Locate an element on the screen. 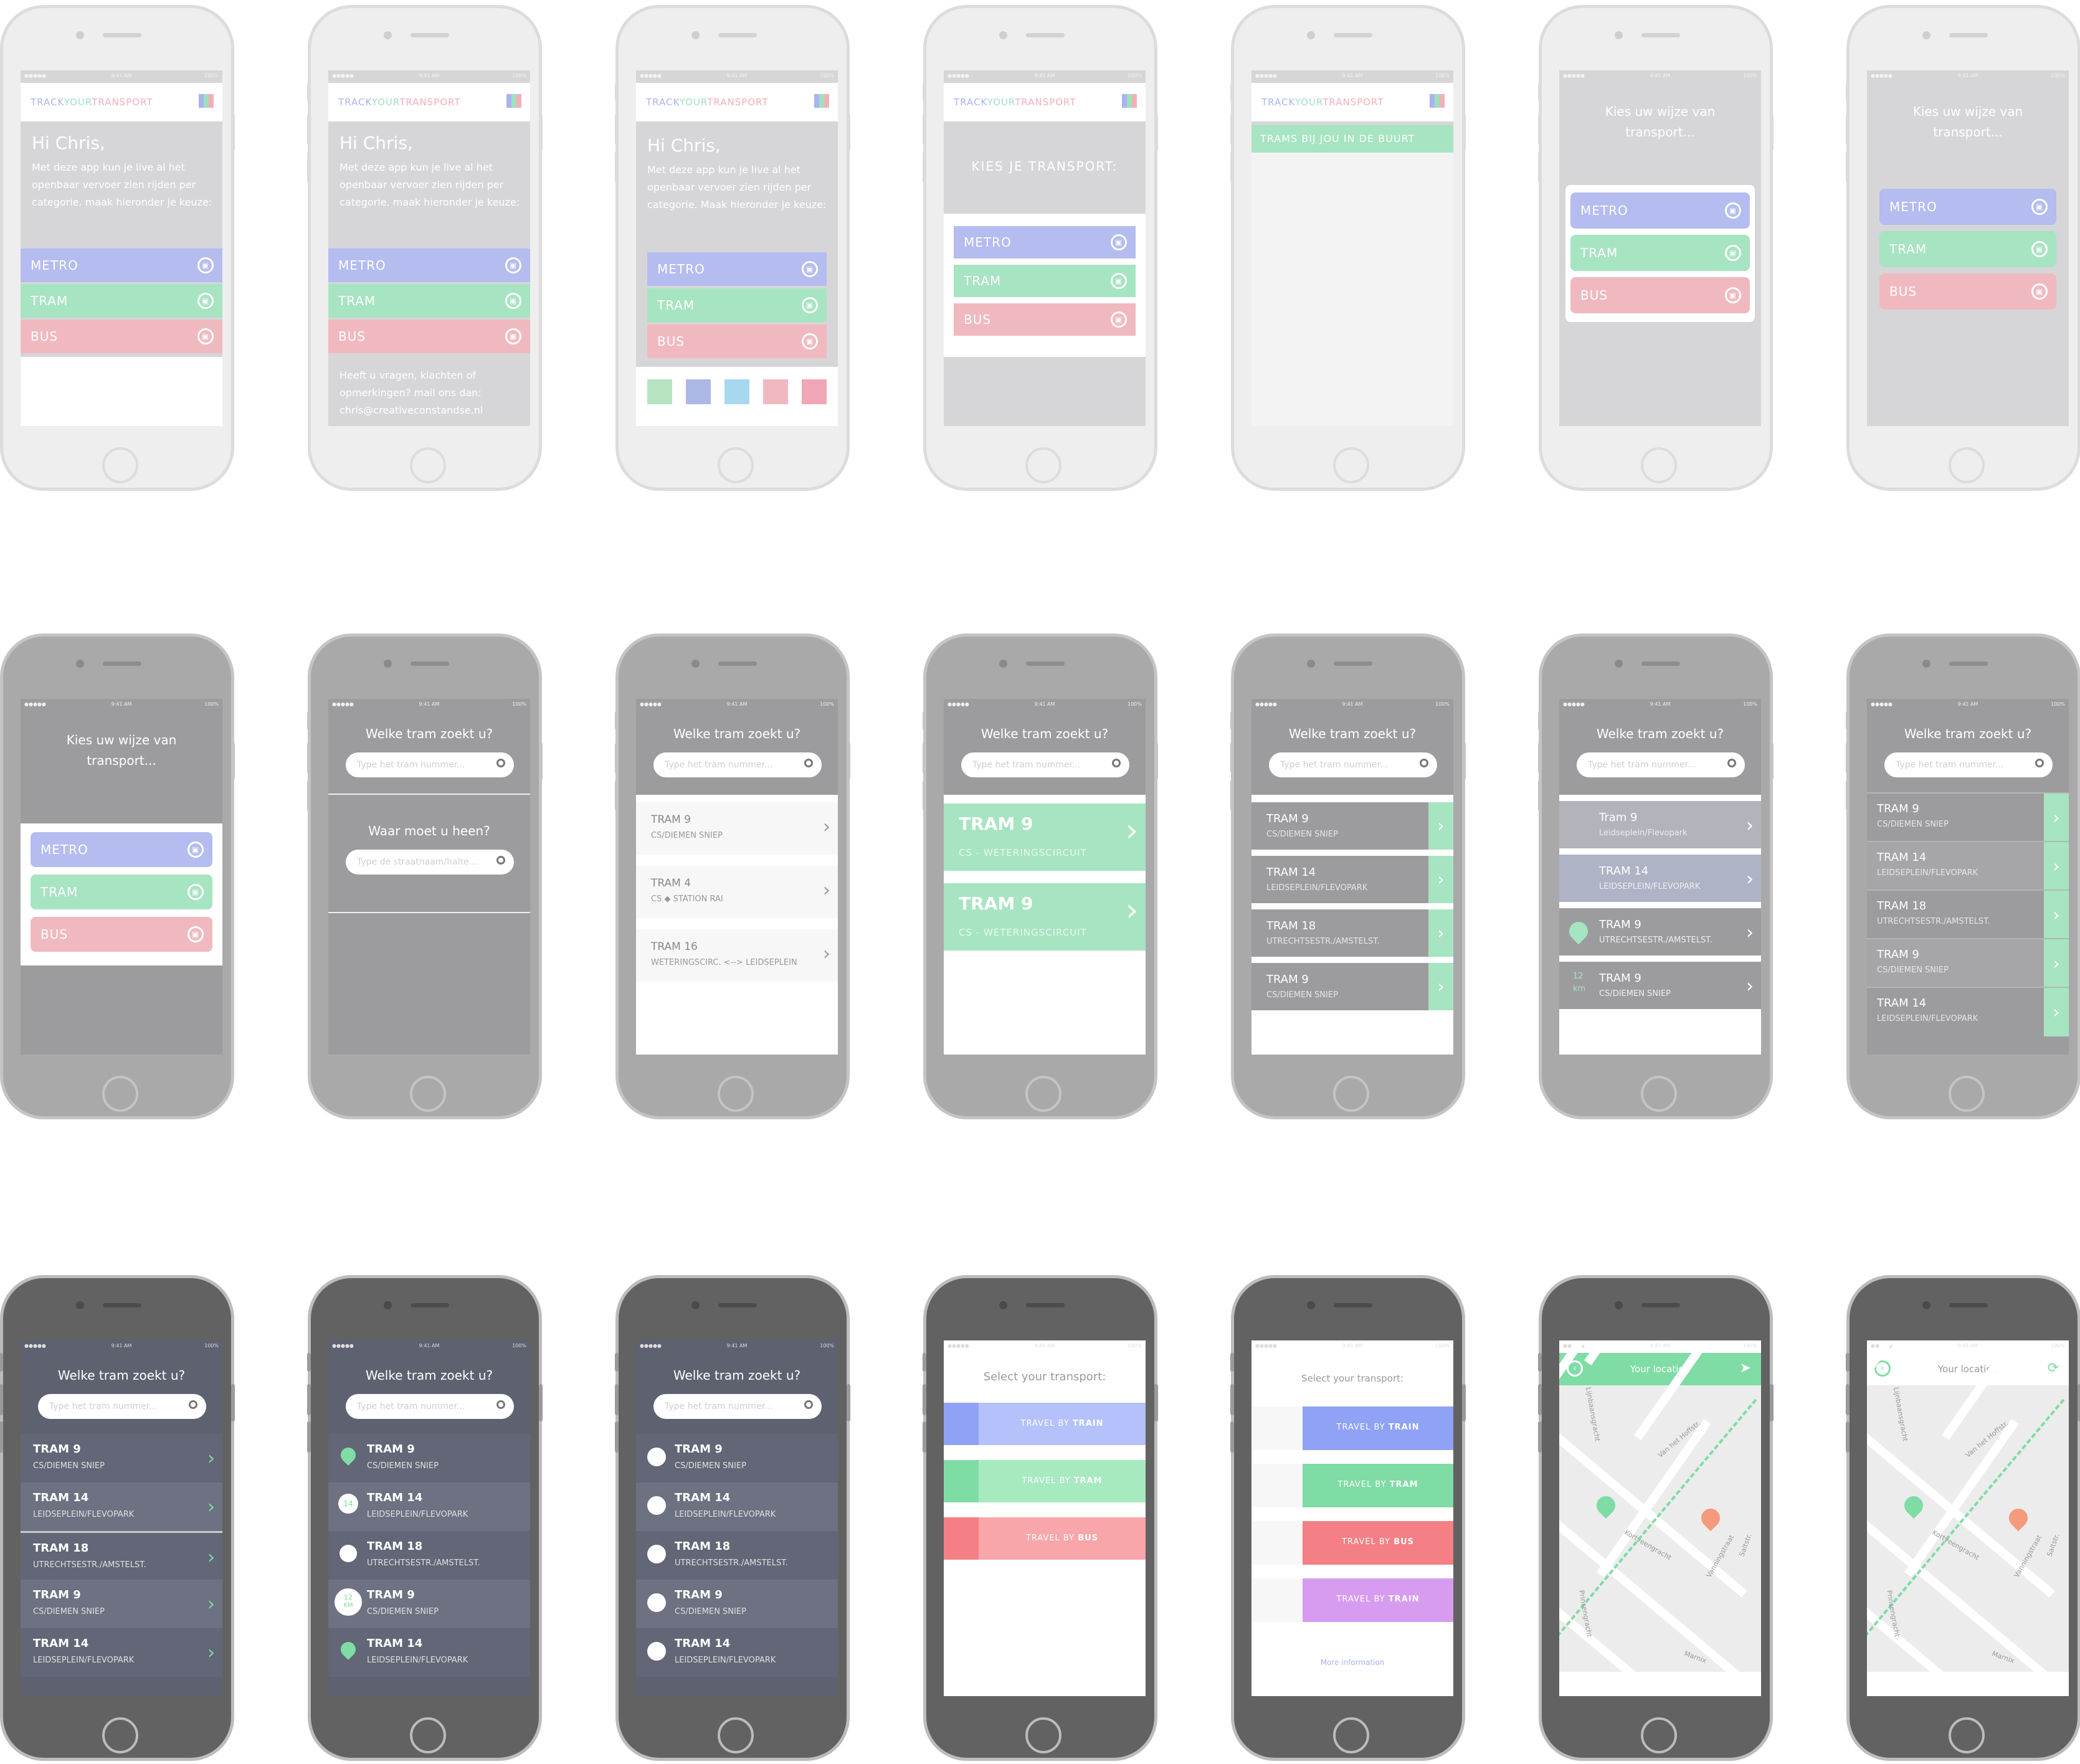 The height and width of the screenshot is (1764, 2080). navigate-icon: ➤ is located at coordinates (1745, 1369).